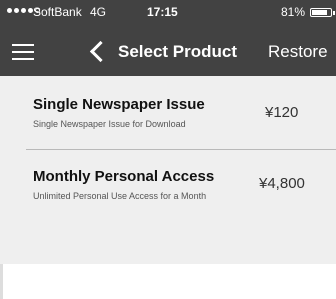 Image resolution: width=336 pixels, height=299 pixels. Describe the element at coordinates (168, 281) in the screenshot. I see `content-area` at that location.